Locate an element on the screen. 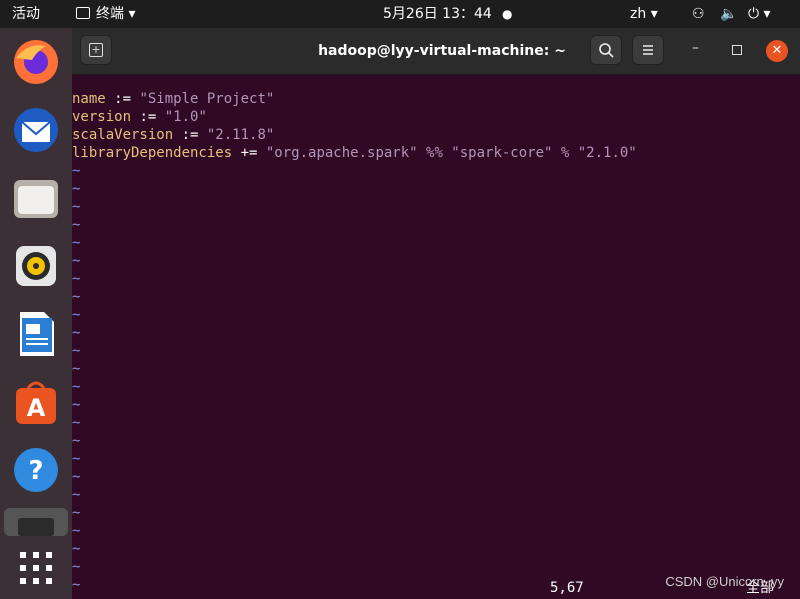 The width and height of the screenshot is (800, 599). power-icon: ⏻ ▾ is located at coordinates (759, 14).